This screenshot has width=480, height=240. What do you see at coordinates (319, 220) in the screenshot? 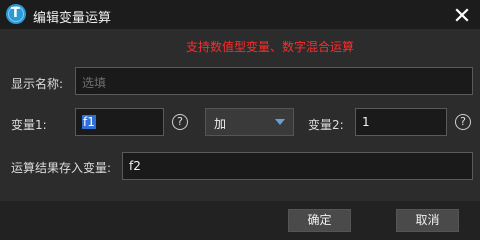
I see `ok-button: 确定` at bounding box center [319, 220].